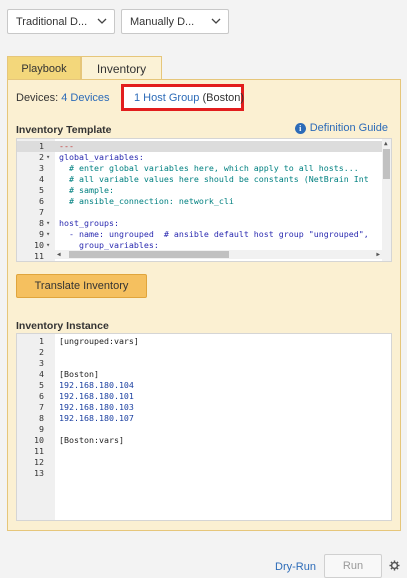 The image size is (407, 578). Describe the element at coordinates (386, 143) in the screenshot. I see `scroll-up-icon: ▲` at that location.